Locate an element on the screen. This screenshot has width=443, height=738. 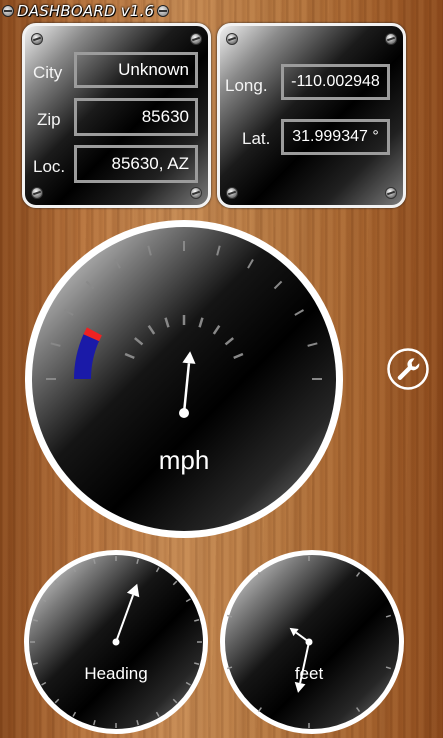
coordinates-panel: Long. -110.002948 Lat. 31.999347 ° is located at coordinates (311, 115).